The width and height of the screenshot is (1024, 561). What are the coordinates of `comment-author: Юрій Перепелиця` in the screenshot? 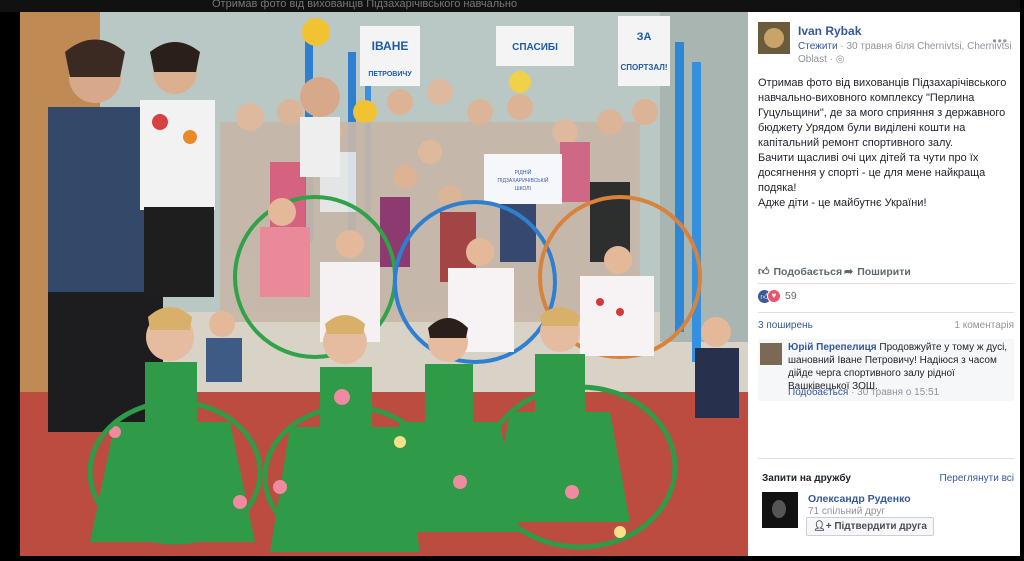 It's located at (832, 347).